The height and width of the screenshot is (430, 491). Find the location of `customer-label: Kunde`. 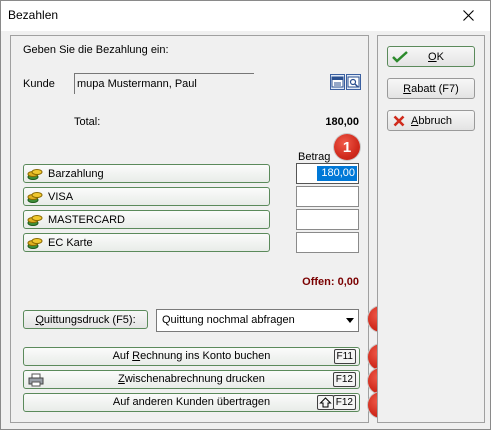

customer-label: Kunde is located at coordinates (39, 84).